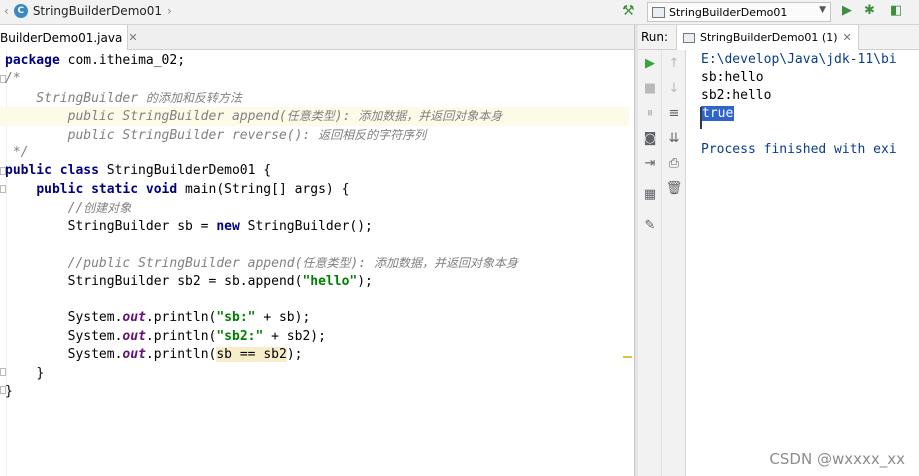 The image size is (919, 476). Describe the element at coordinates (869, 10) in the screenshot. I see `debug-icon: ✱` at that location.